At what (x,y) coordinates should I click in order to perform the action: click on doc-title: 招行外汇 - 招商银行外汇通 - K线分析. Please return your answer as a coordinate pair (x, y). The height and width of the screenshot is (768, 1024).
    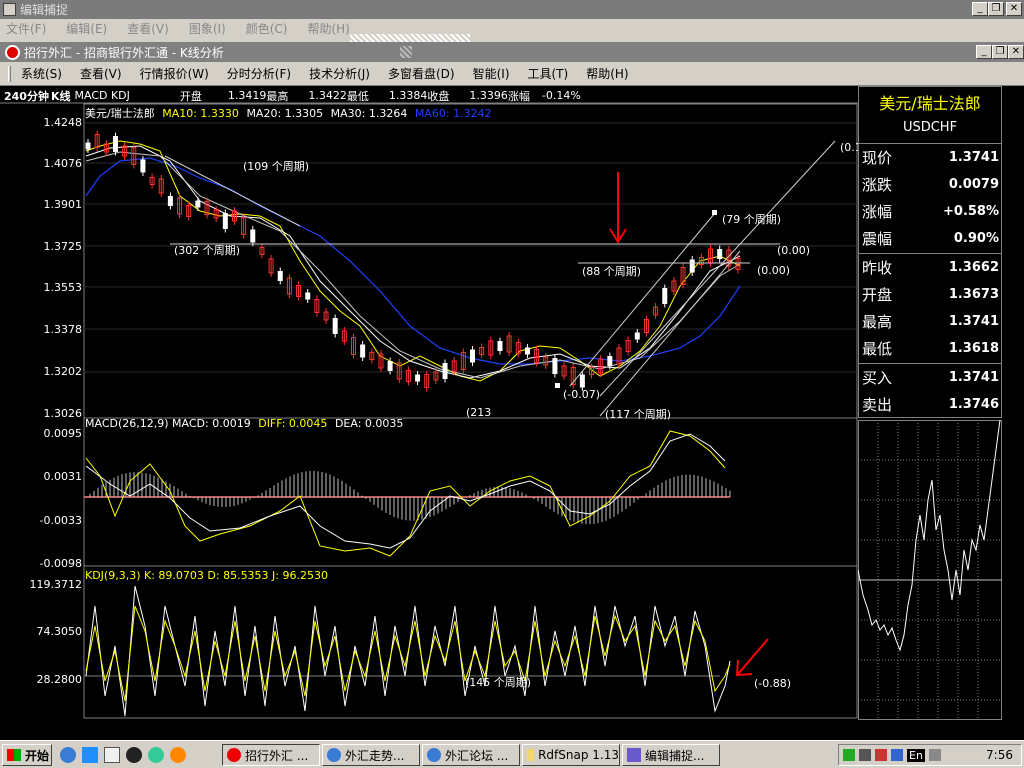
    Looking at the image, I should click on (124, 52).